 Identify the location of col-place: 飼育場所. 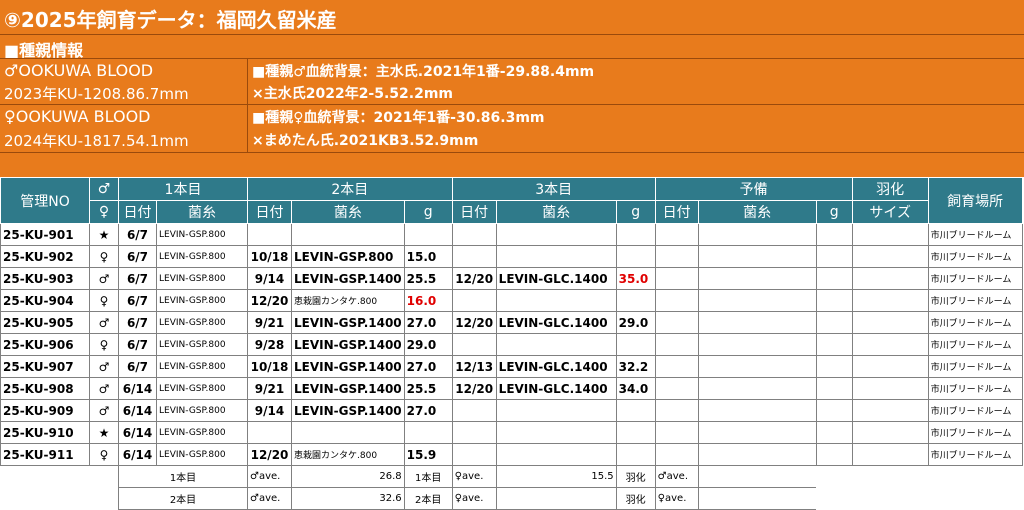
(975, 200).